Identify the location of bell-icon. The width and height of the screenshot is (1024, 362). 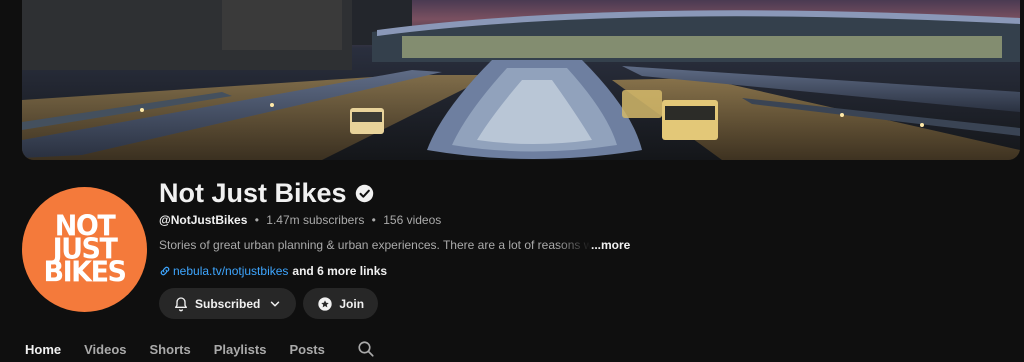
(181, 304).